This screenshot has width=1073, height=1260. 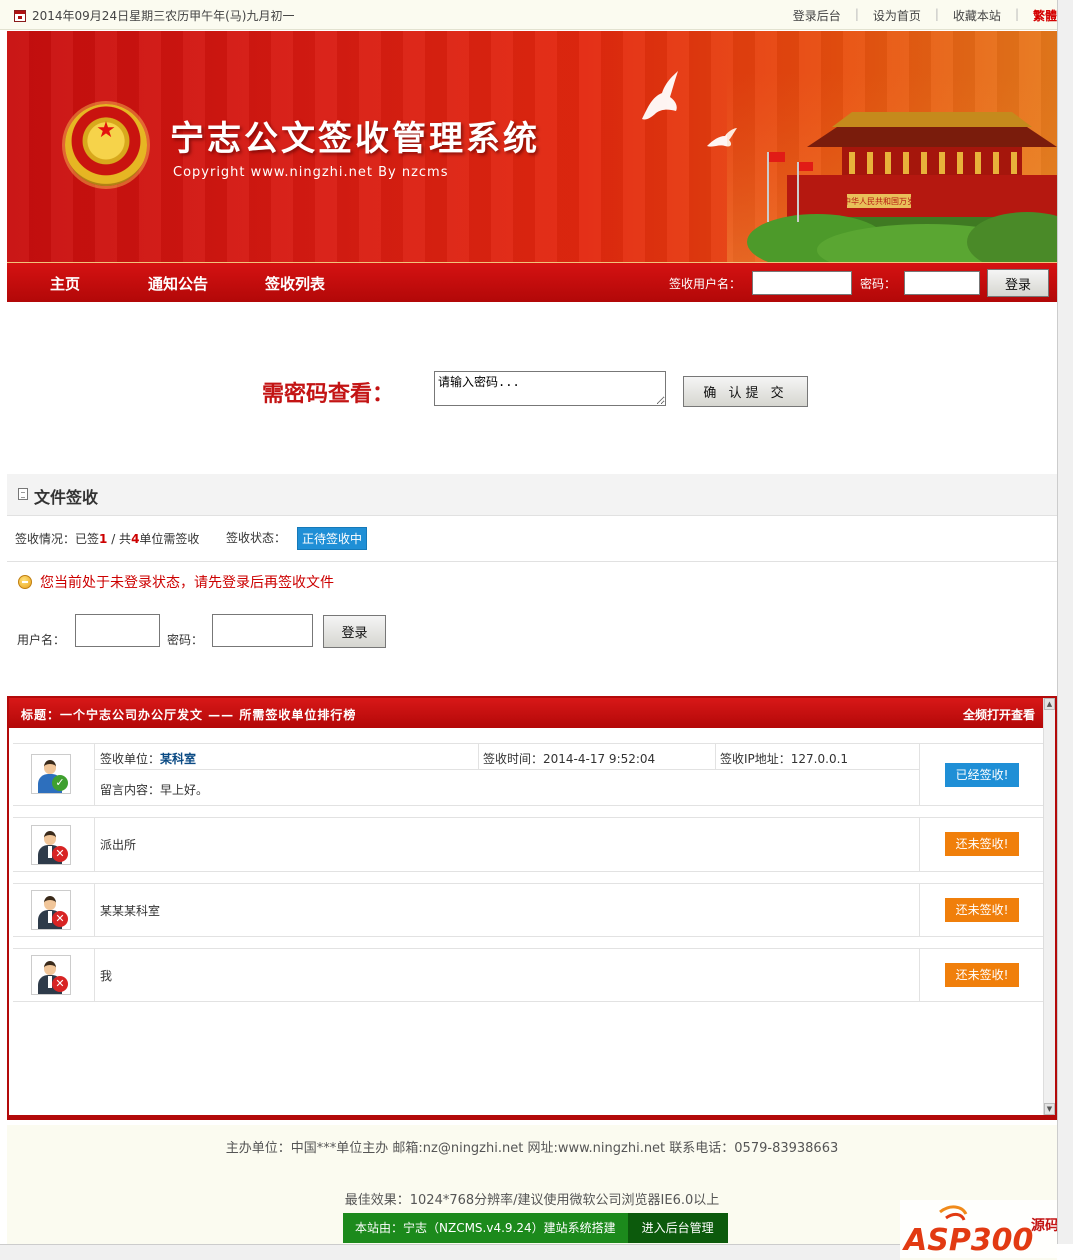 I want to click on nav-home: 主页, so click(x=65, y=283).